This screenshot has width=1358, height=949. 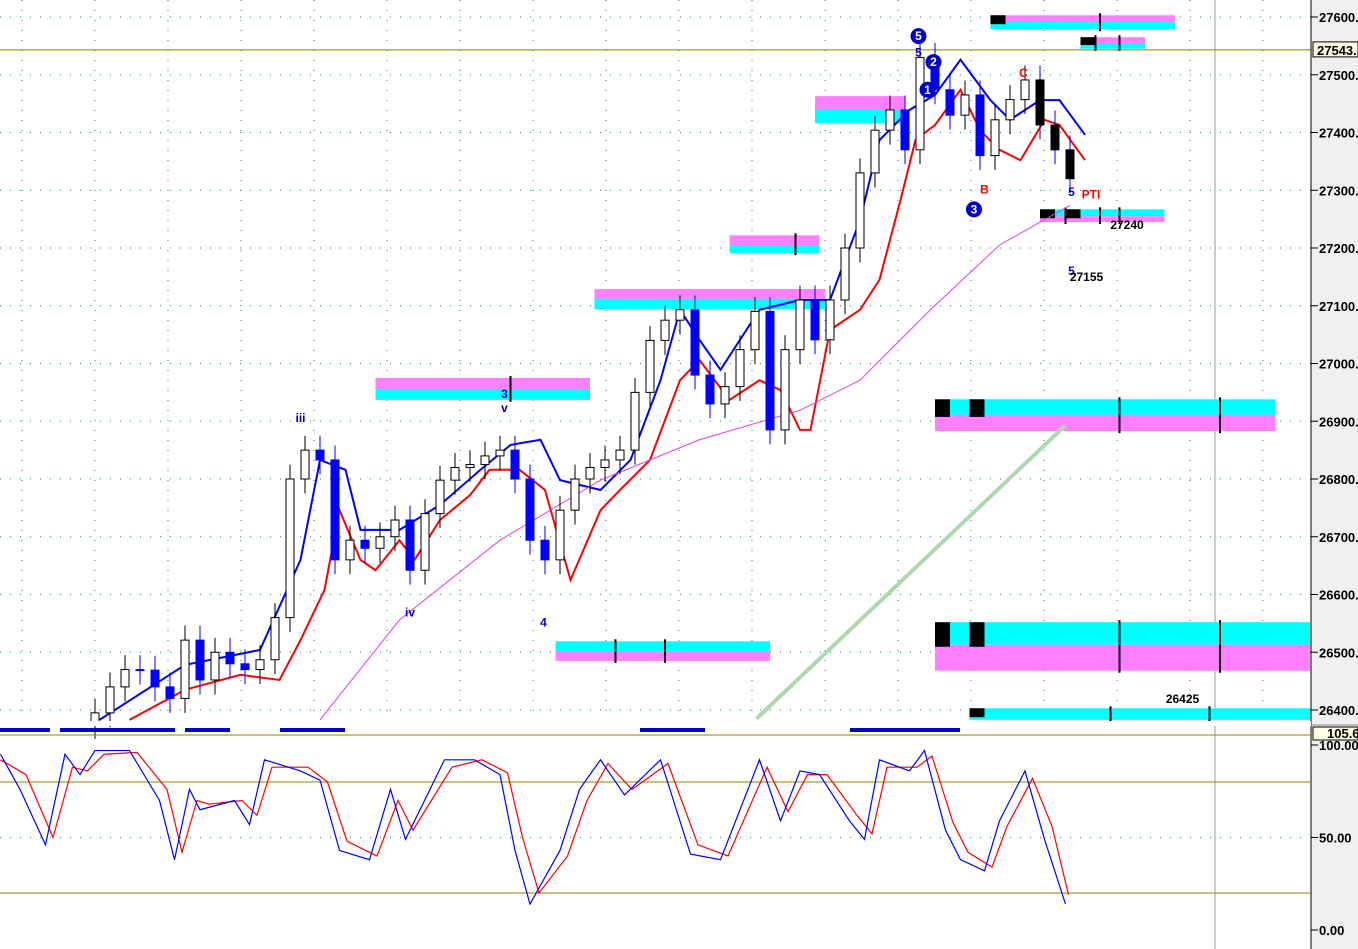 What do you see at coordinates (1338, 17) in the screenshot?
I see `axis-tick-label: 27600.` at bounding box center [1338, 17].